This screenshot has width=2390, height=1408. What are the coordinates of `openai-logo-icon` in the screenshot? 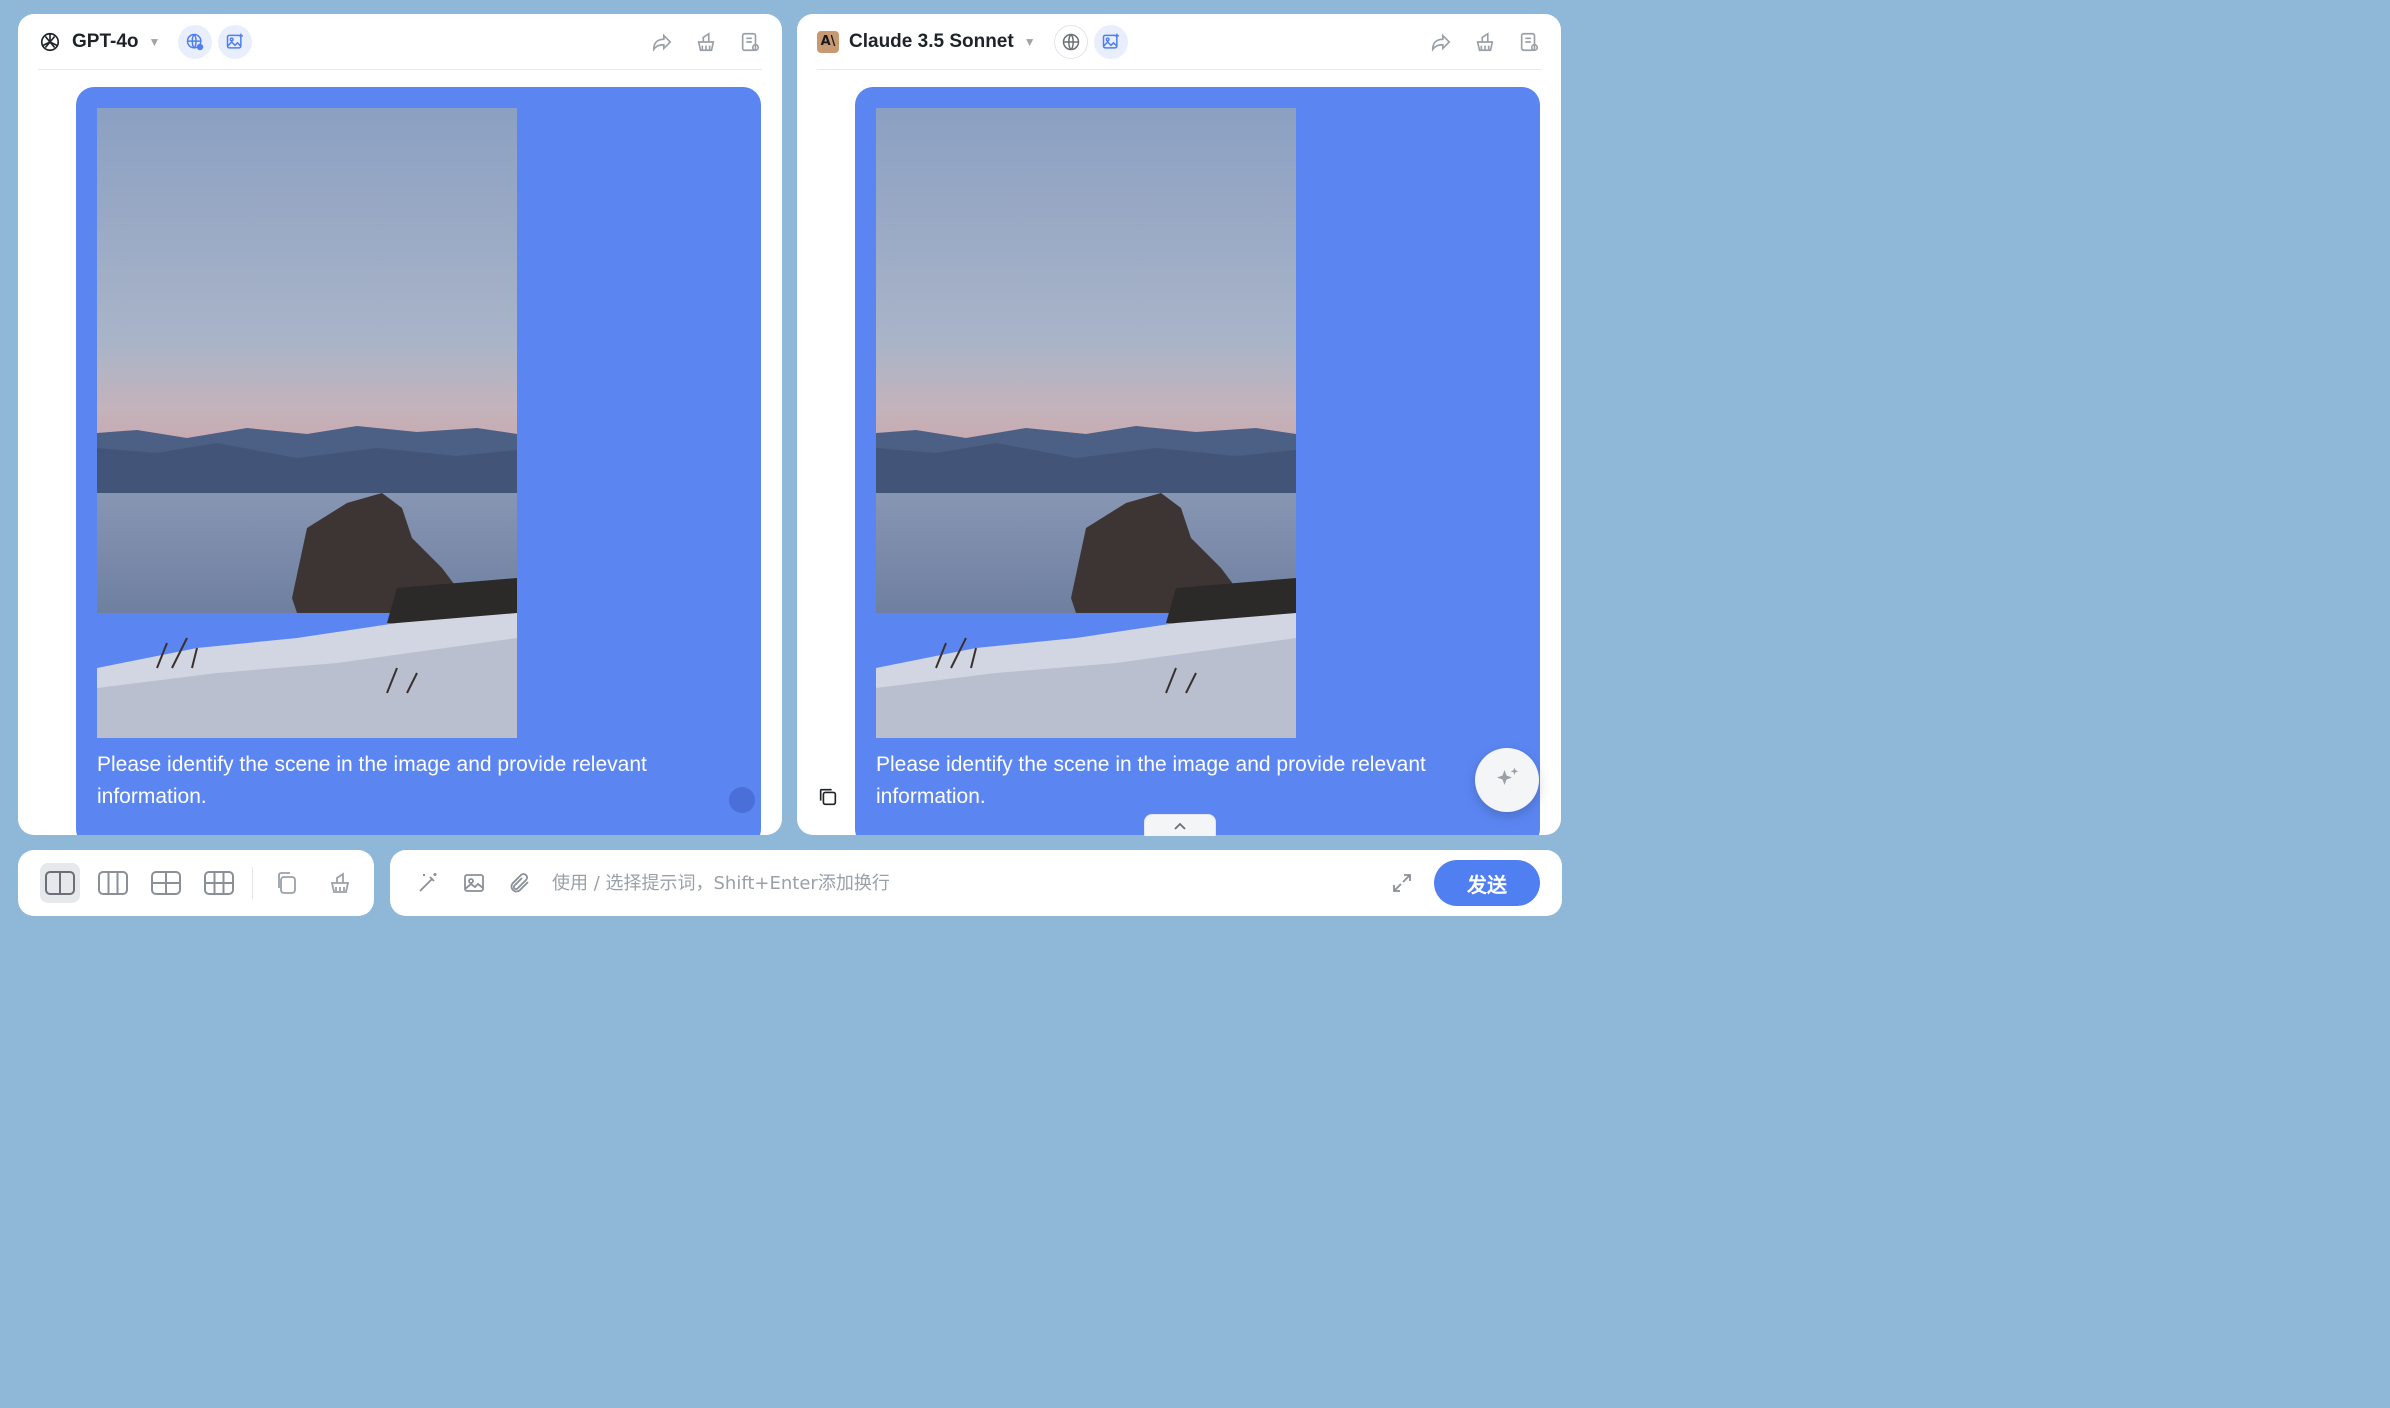 It's located at (50, 42).